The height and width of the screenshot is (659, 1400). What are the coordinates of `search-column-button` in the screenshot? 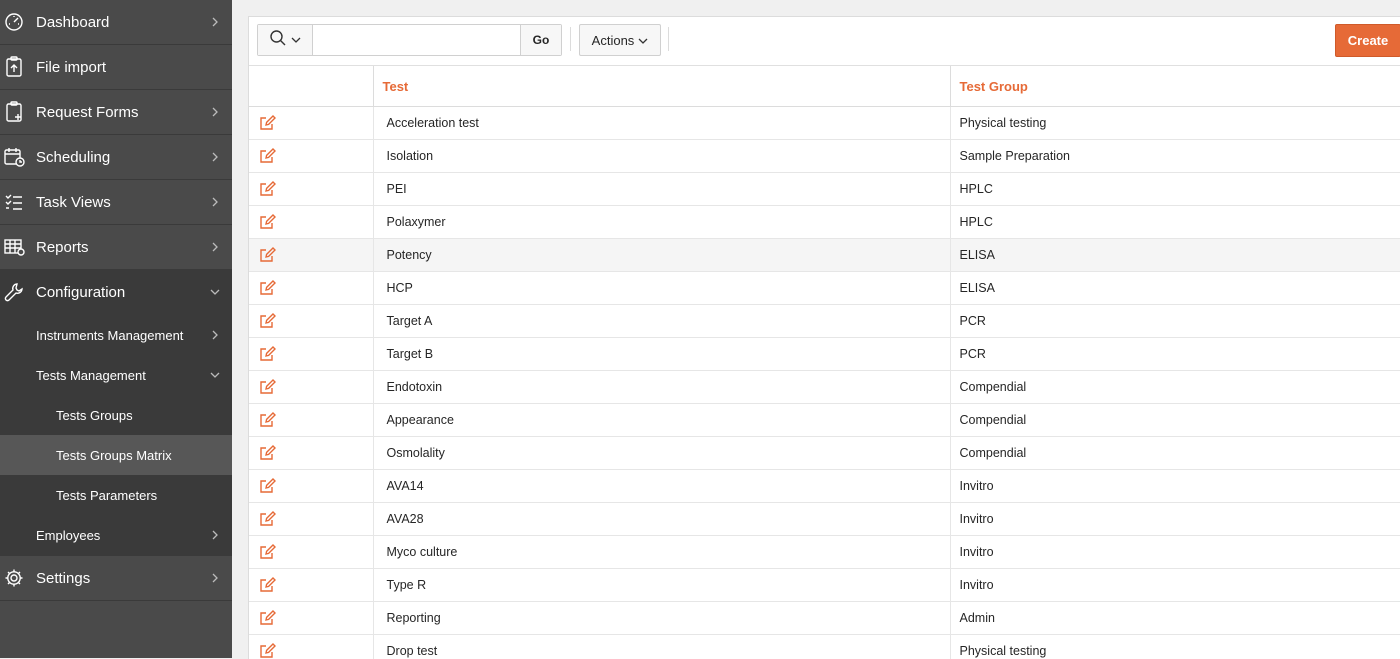 It's located at (285, 40).